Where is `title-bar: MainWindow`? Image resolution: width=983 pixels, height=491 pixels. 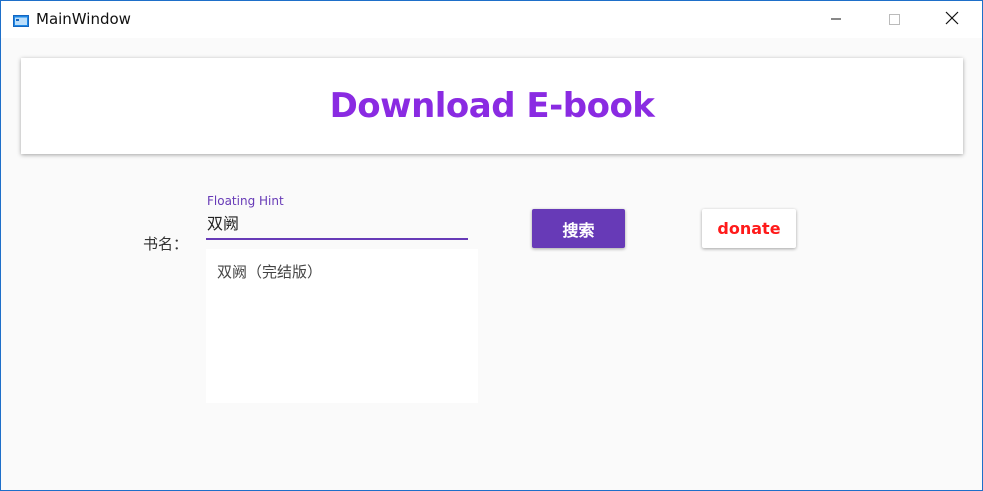 title-bar: MainWindow is located at coordinates (491, 19).